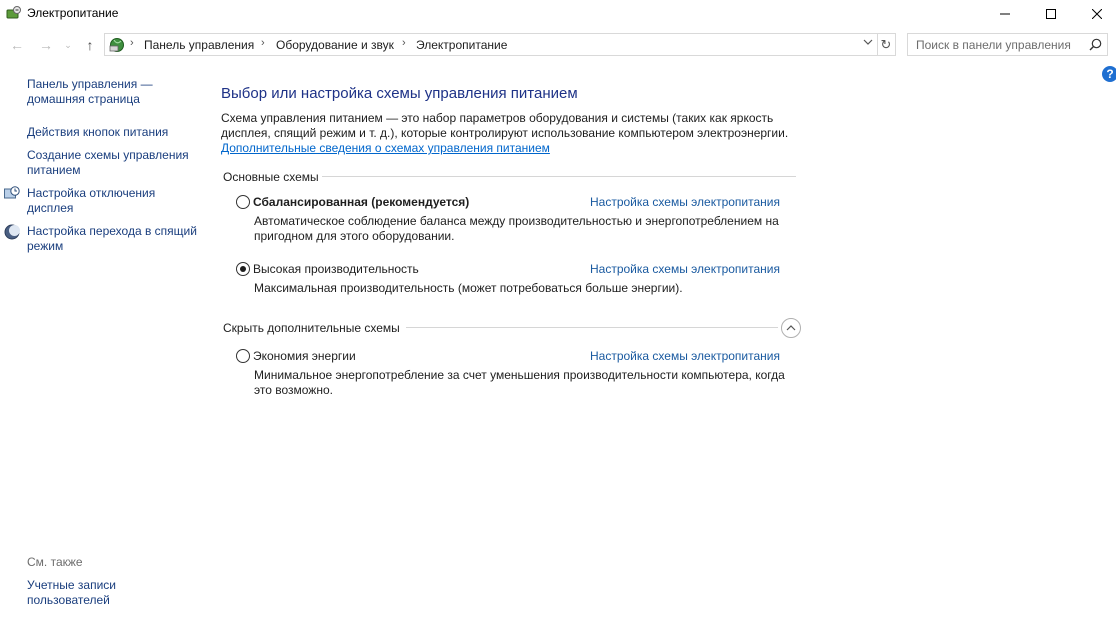 This screenshot has height=618, width=1116. I want to click on sidebar-item-create-plan: Создание схемы управления питанием, so click(112, 163).